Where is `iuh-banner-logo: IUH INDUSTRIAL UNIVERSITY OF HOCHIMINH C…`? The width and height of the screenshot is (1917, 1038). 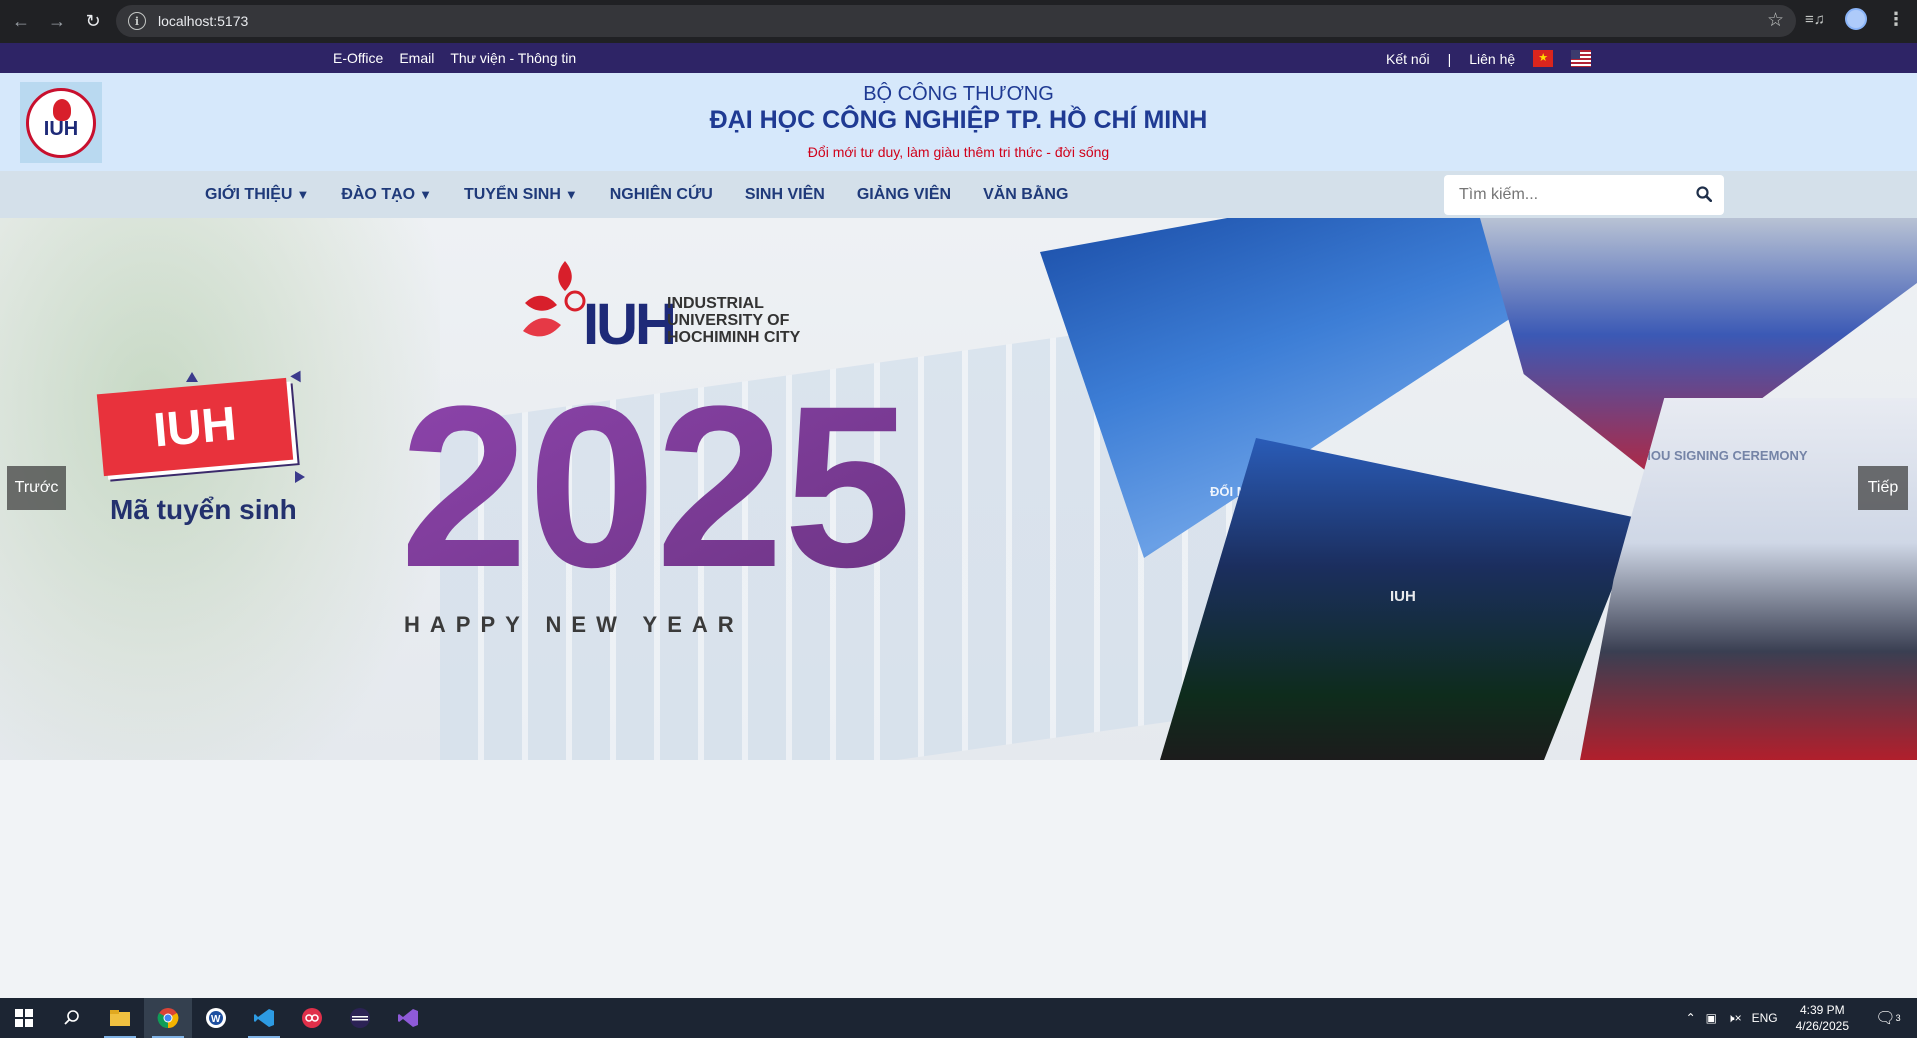
iuh-banner-logo: IUH INDUSTRIAL UNIVERSITY OF HOCHIMINH C… is located at coordinates (685, 308).